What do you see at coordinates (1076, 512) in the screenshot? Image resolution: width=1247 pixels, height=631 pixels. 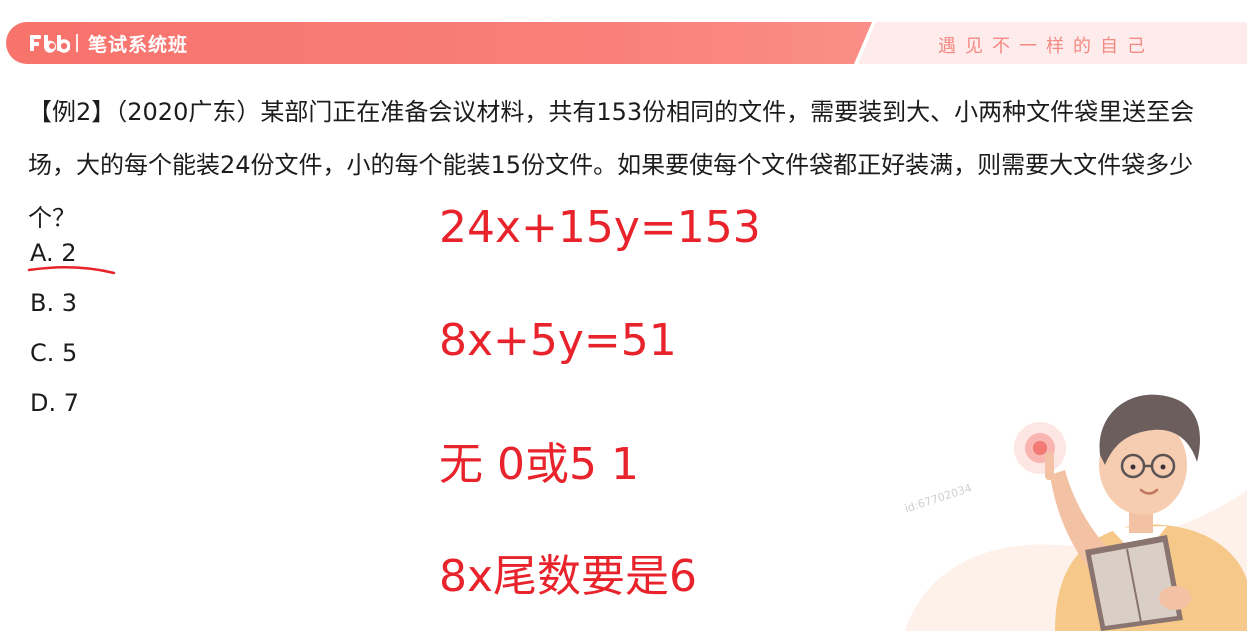 I see `teacher-illustration` at bounding box center [1076, 512].